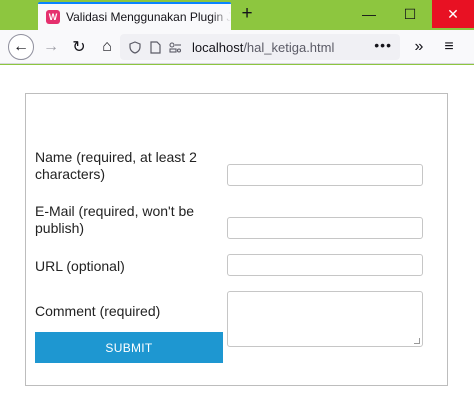  I want to click on page-actions-menu: •••, so click(383, 45).